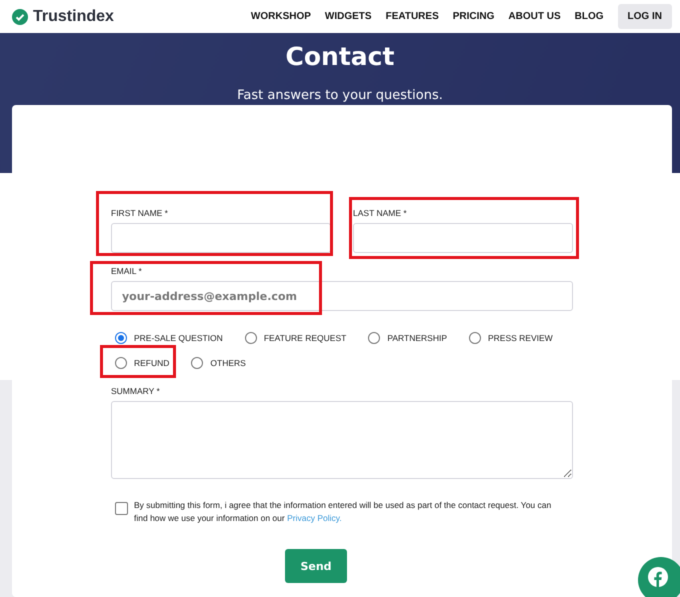 Image resolution: width=680 pixels, height=597 pixels. Describe the element at coordinates (280, 16) in the screenshot. I see `nav-link: WORKSHOP` at that location.